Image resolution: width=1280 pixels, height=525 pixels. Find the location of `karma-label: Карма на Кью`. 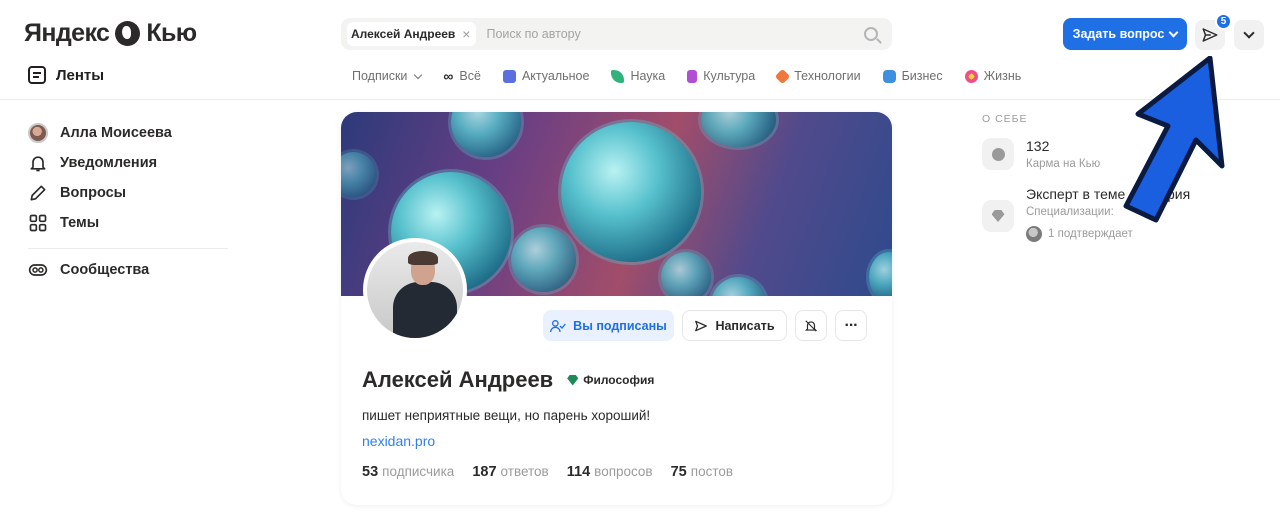

karma-label: Карма на Кью is located at coordinates (1063, 164).